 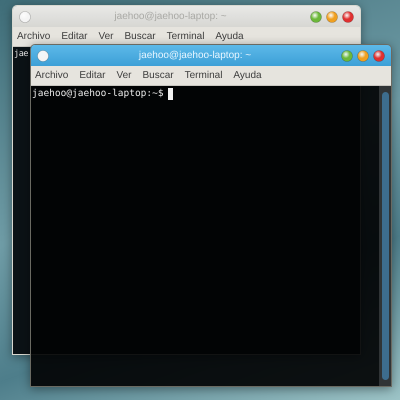 I want to click on terminal-prompt: jae, so click(x=21, y=54).